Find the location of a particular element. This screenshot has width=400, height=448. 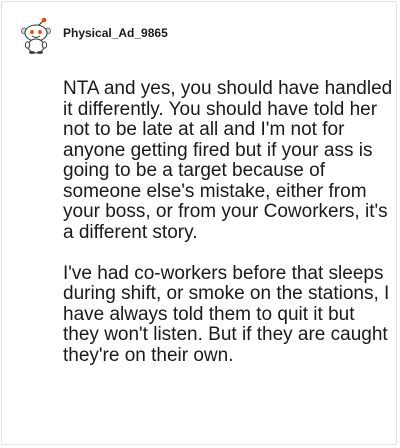

comment-username: Physical_Ad_9865 is located at coordinates (115, 33).